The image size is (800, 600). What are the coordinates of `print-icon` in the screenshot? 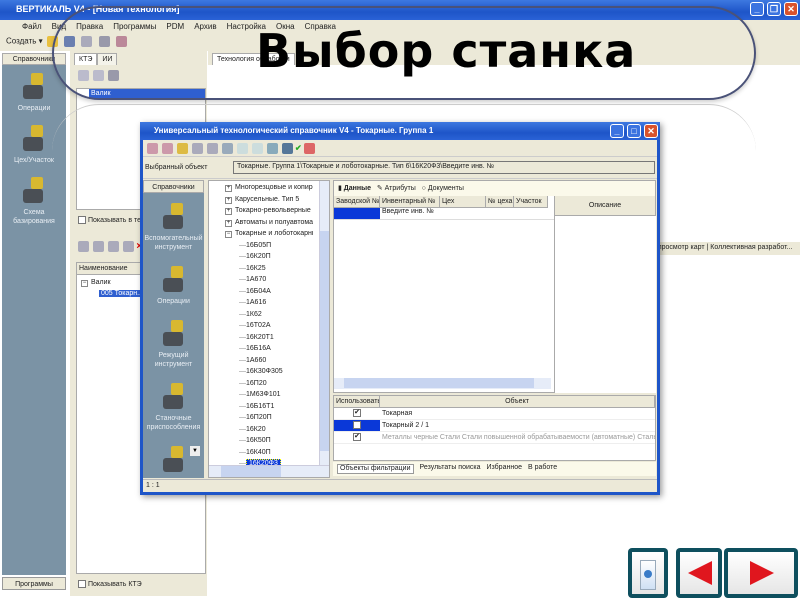 It's located at (212, 148).